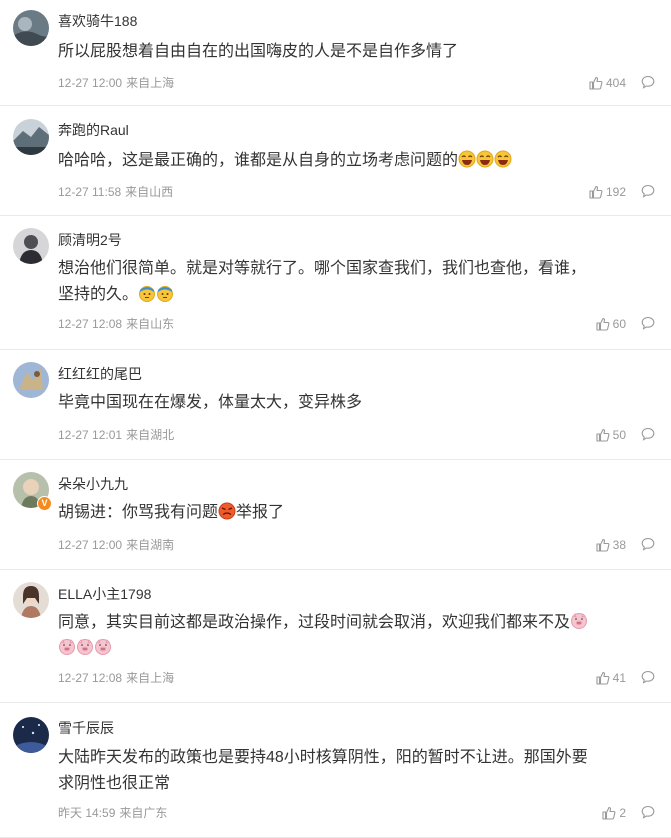 The width and height of the screenshot is (671, 838). Describe the element at coordinates (90, 192) in the screenshot. I see `comment-time: 12-27 11:58` at that location.